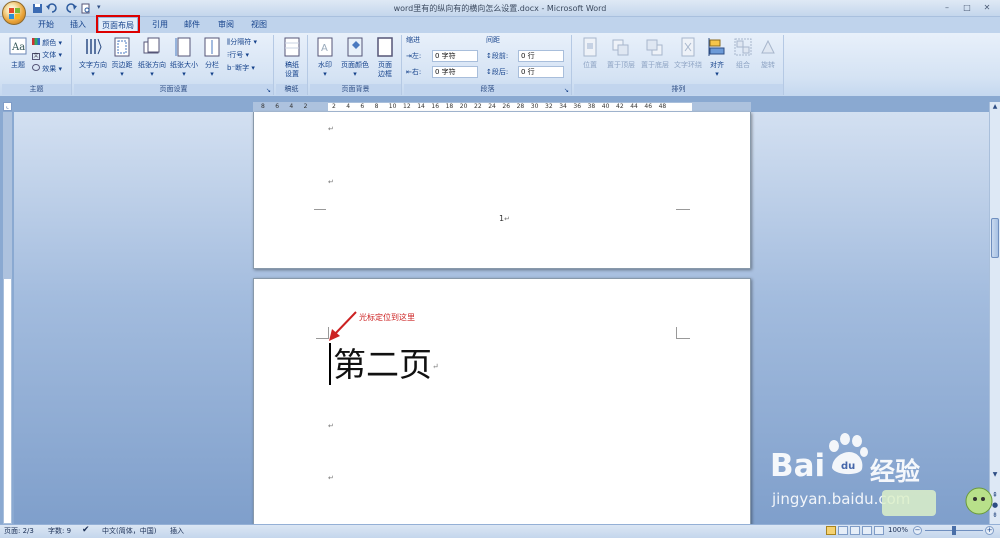 The height and width of the screenshot is (538, 1000). I want to click on spacing-before-label: ↕段前:, so click(497, 56).